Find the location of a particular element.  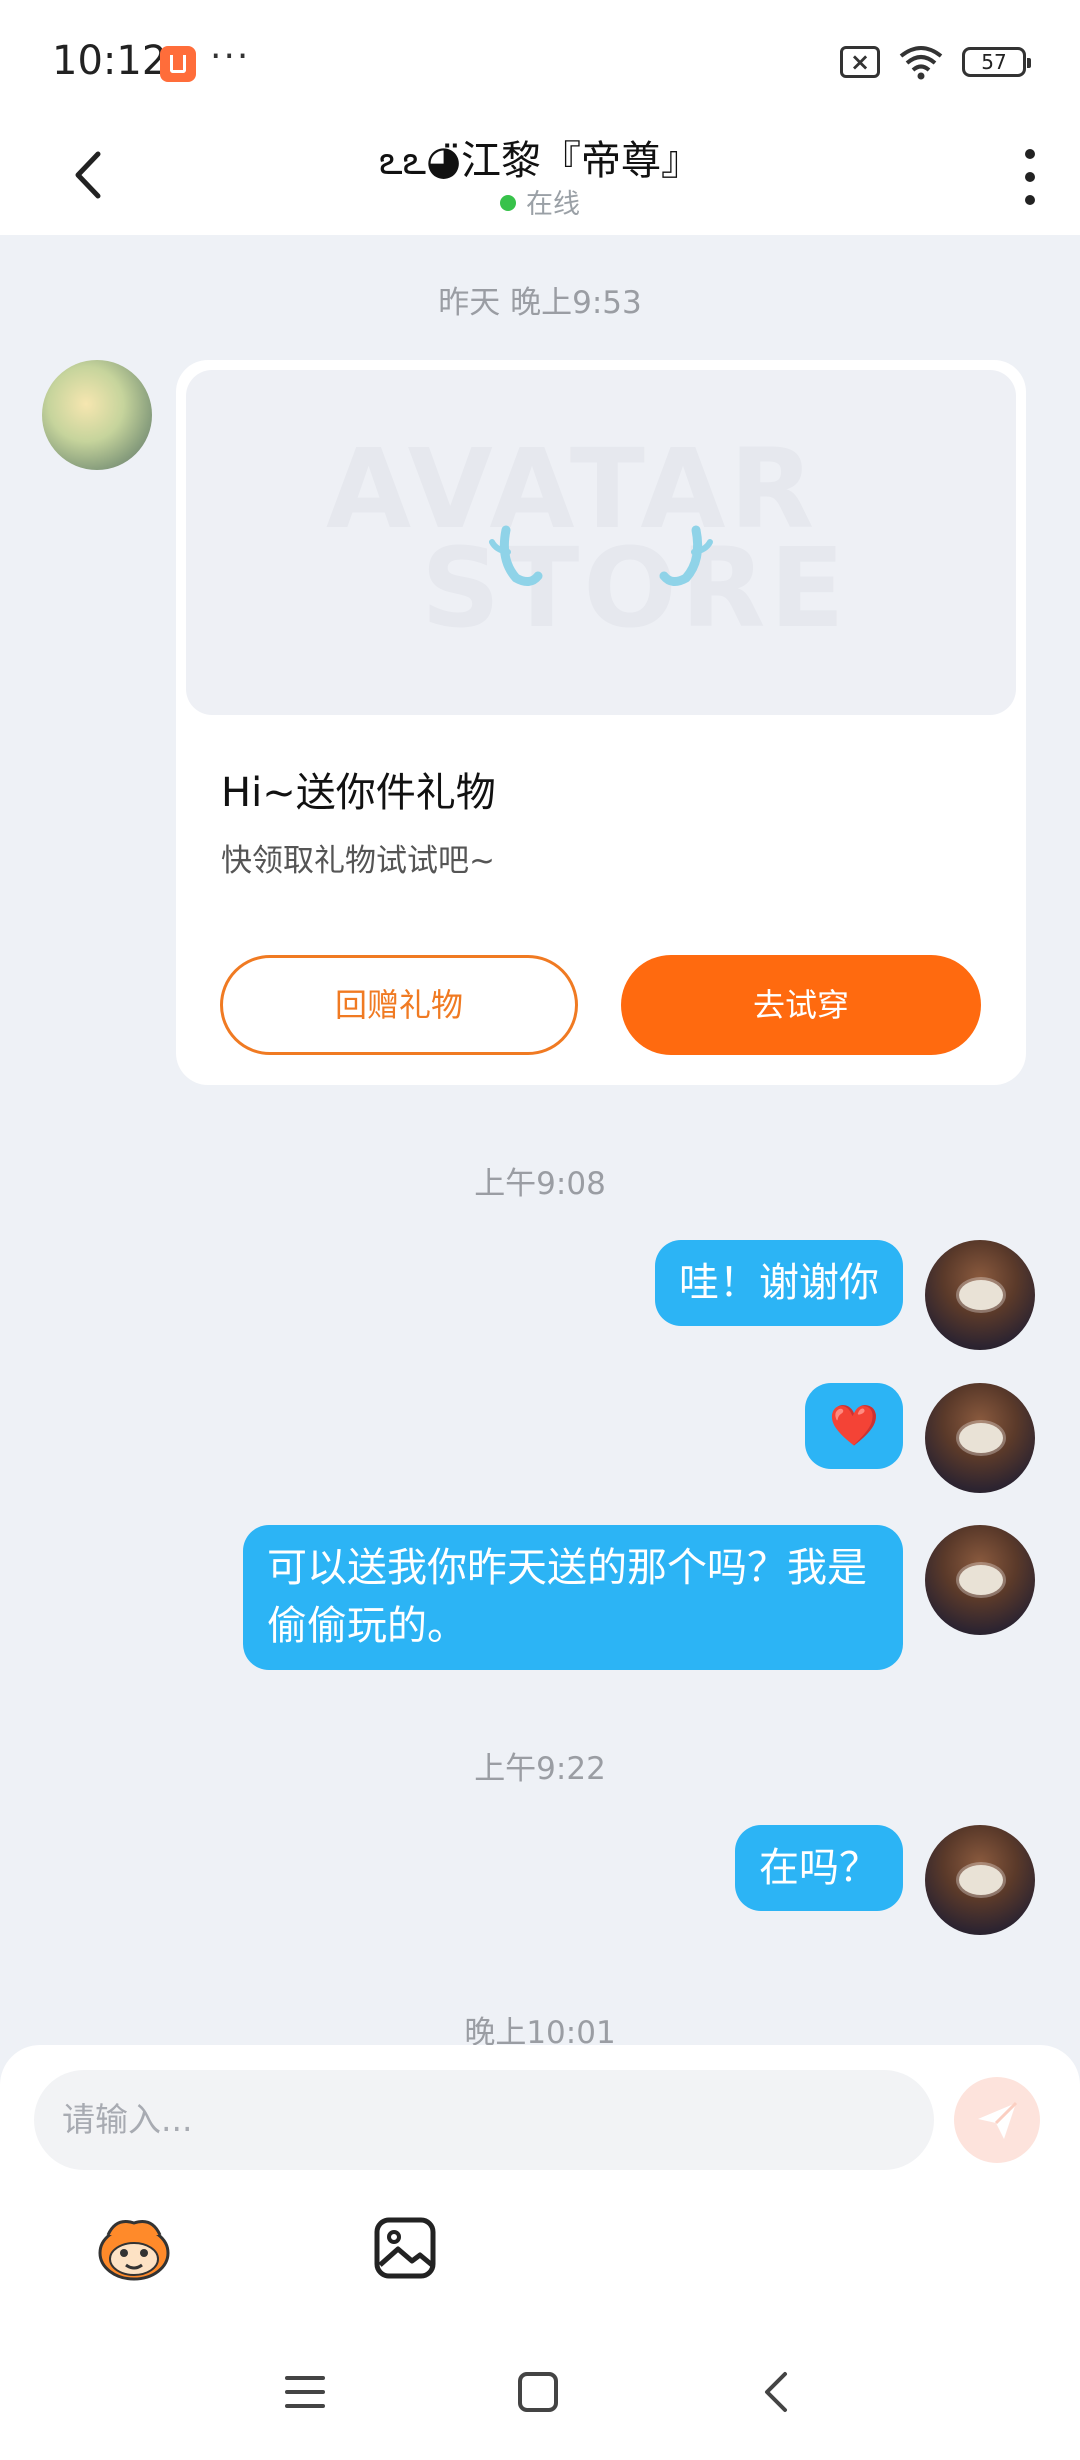

app-notification-icon is located at coordinates (178, 64).